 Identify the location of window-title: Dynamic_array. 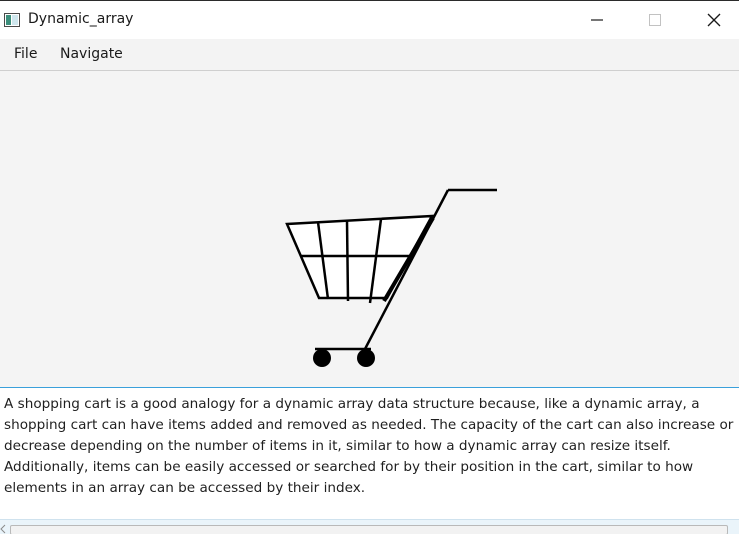
(81, 19).